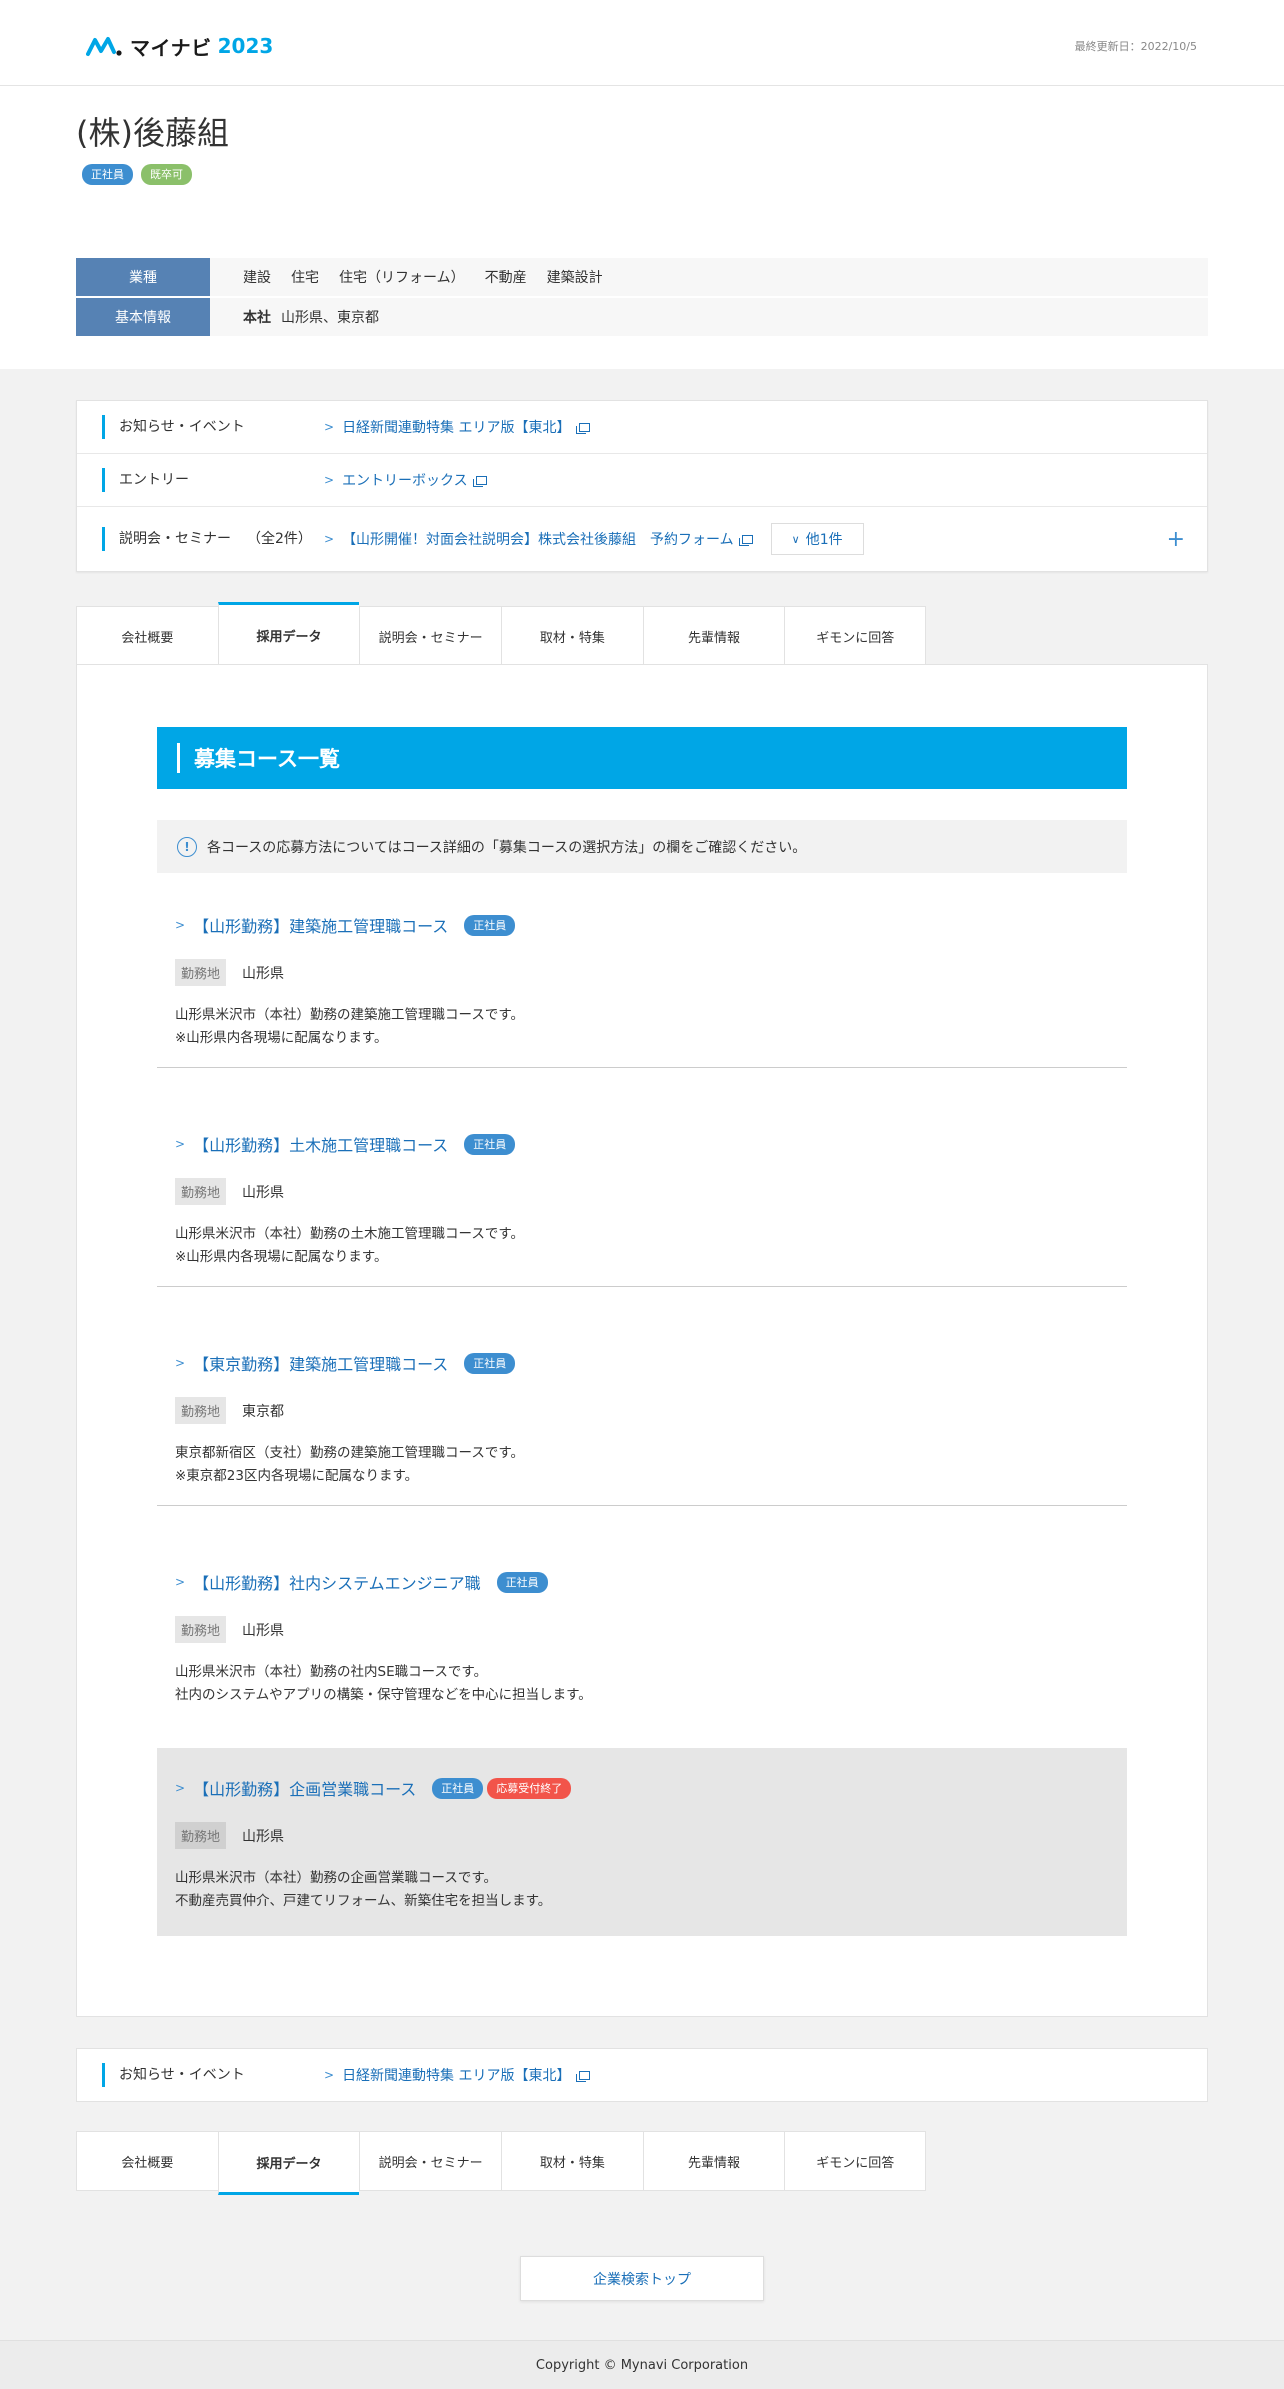 The image size is (1284, 2389). I want to click on company-name: (株)後藤組, so click(152, 133).